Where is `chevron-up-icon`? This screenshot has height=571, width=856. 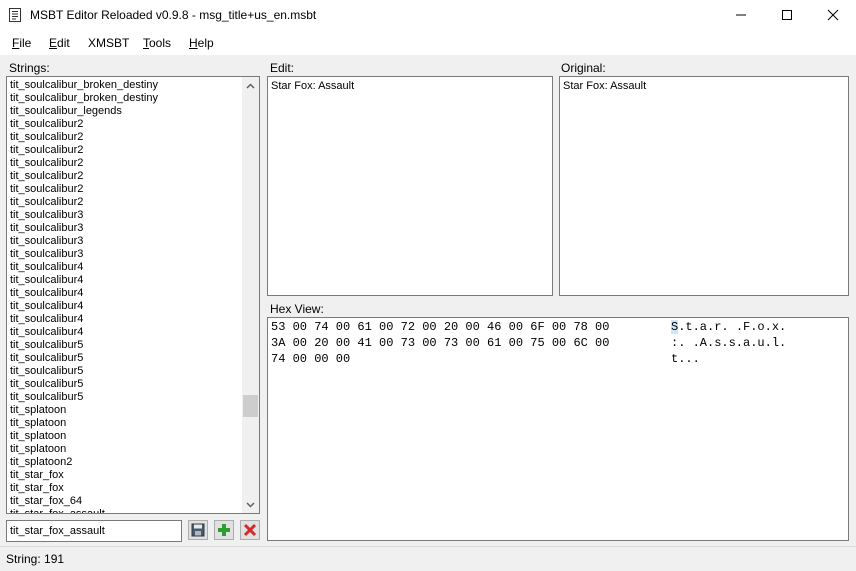
chevron-up-icon is located at coordinates (250, 85).